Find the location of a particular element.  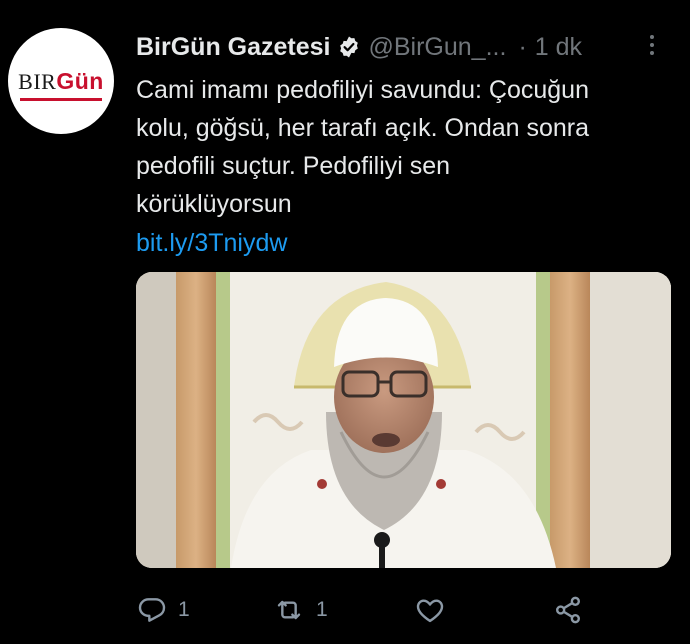

tweet-link: bit.ly/3Tniydw is located at coordinates (211, 243).